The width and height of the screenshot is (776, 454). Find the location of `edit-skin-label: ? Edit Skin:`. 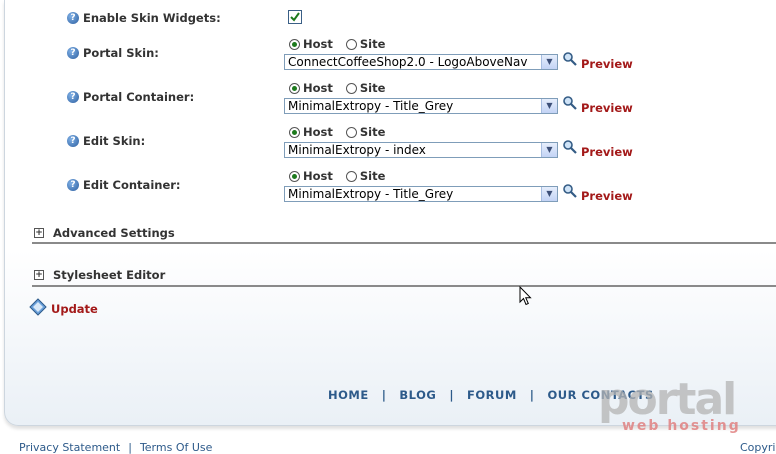

edit-skin-label: ? Edit Skin: is located at coordinates (106, 141).